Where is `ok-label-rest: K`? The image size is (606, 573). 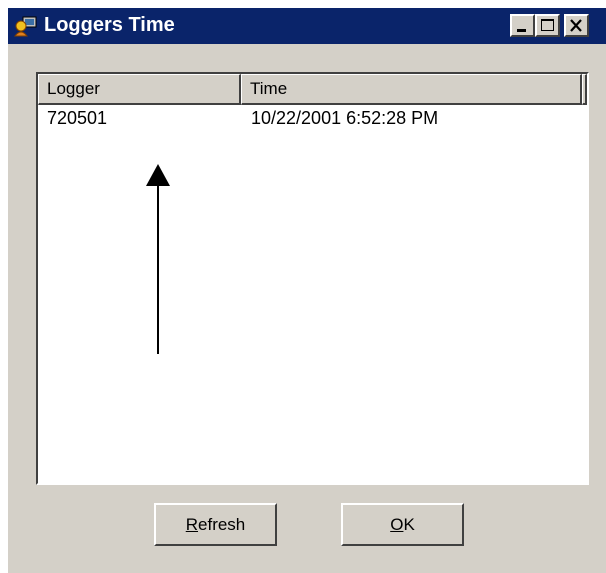
ok-label-rest: K is located at coordinates (409, 524).